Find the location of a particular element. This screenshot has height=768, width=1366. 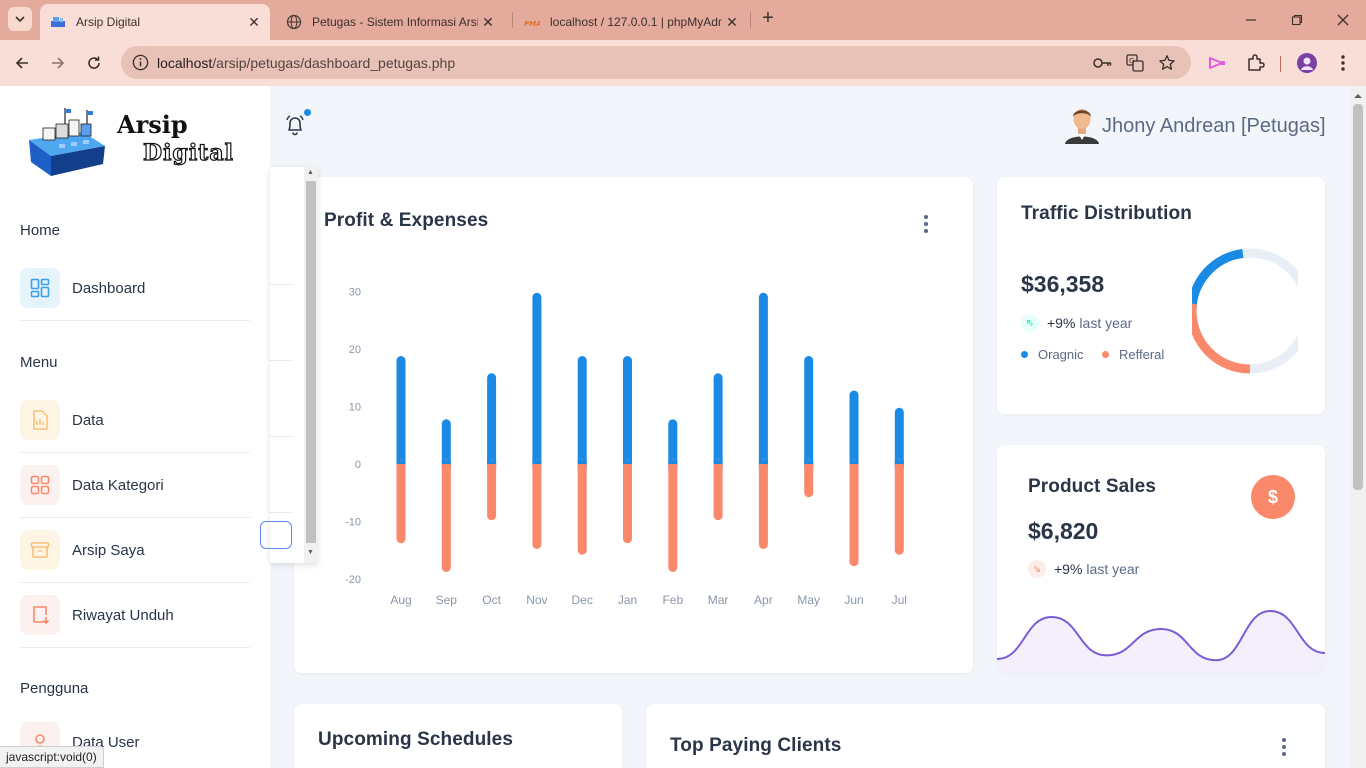

globe-favicon-icon is located at coordinates (294, 22).